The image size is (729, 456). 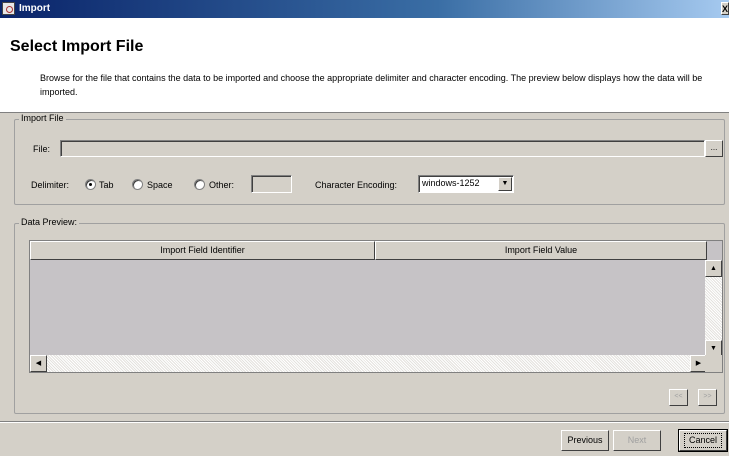 I want to click on next-button: Next, so click(x=637, y=440).